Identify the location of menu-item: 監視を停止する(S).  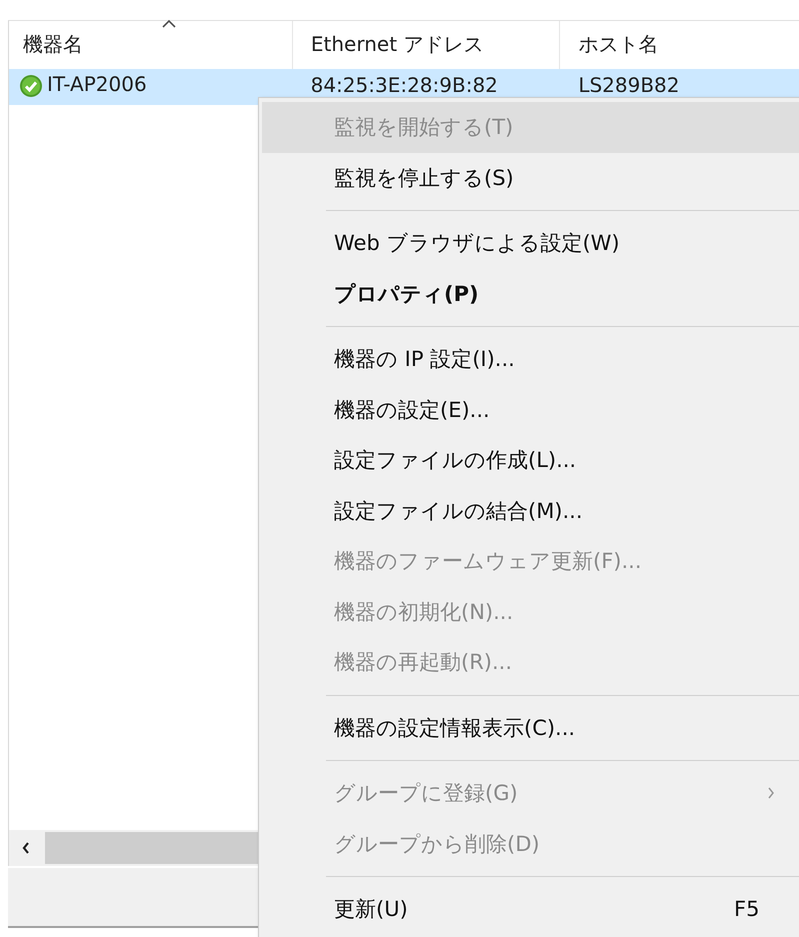
(530, 177).